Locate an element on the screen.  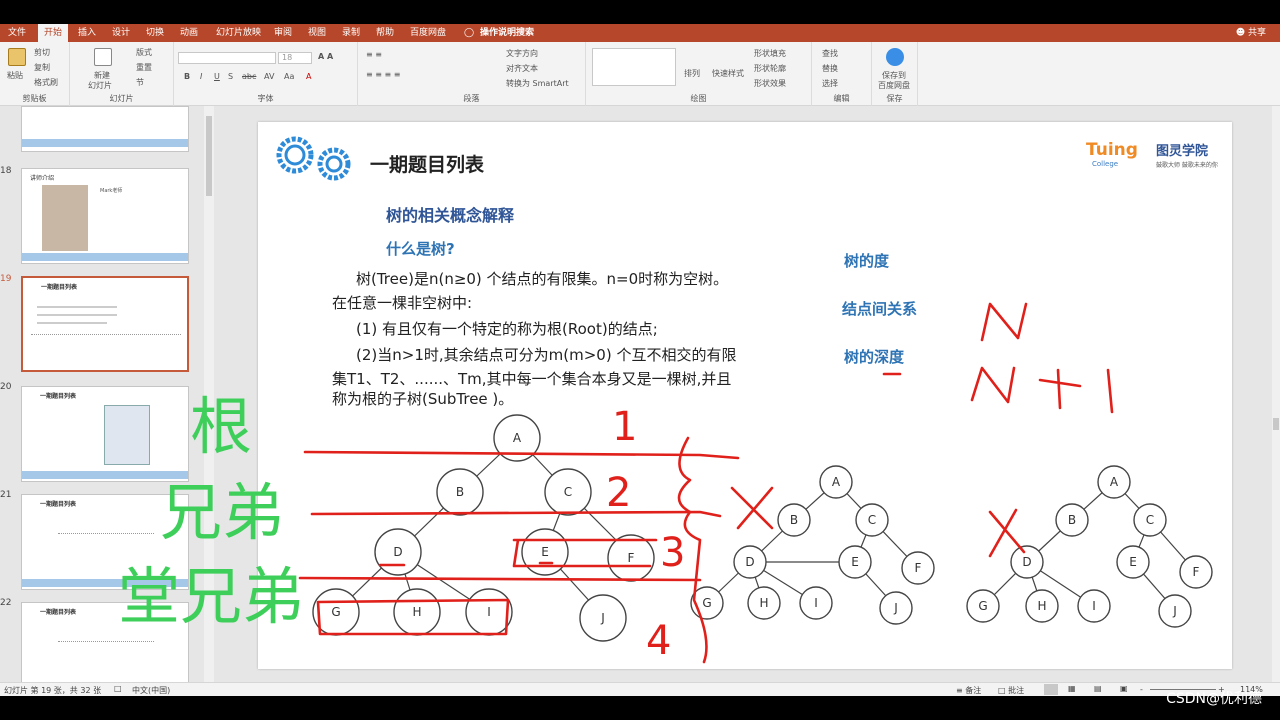
spellcheck-icon: □ is located at coordinates (118, 688).